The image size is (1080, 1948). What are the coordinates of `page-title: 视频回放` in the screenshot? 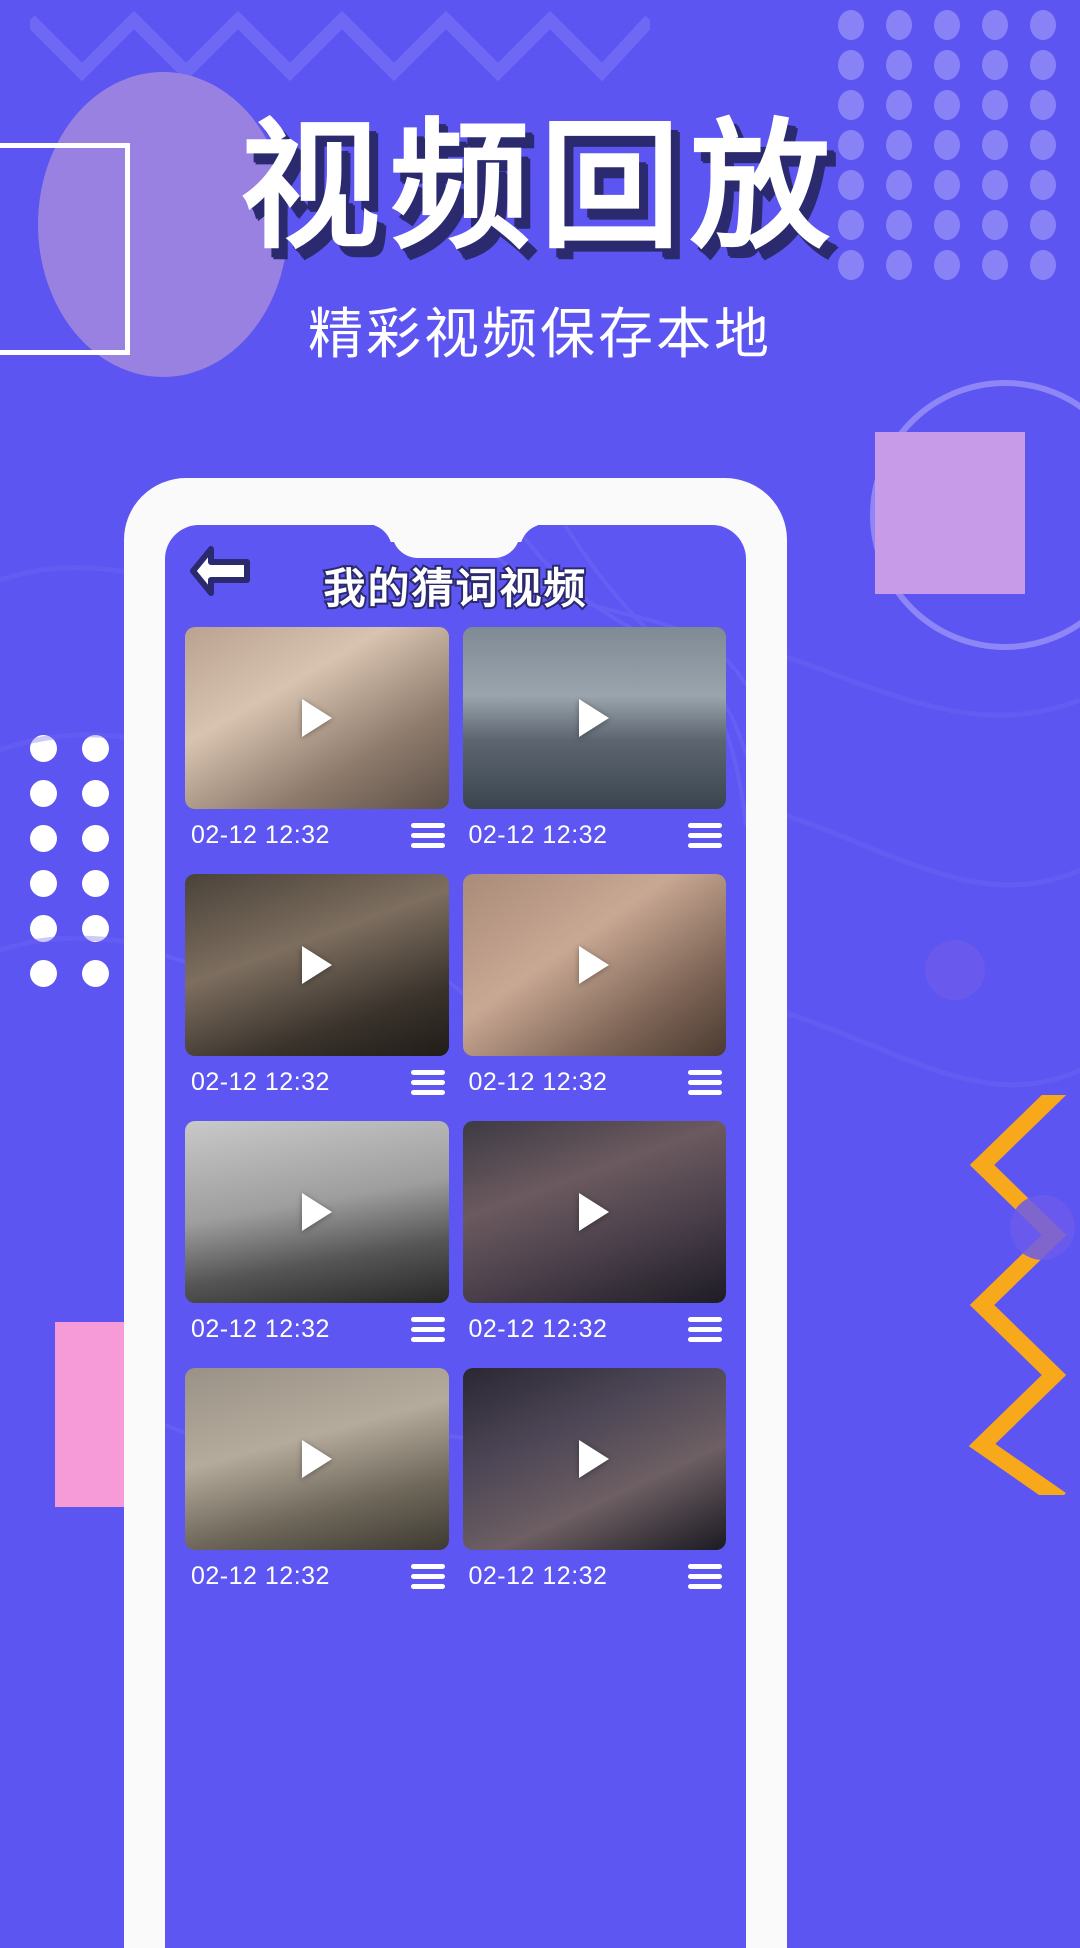 It's located at (539, 187).